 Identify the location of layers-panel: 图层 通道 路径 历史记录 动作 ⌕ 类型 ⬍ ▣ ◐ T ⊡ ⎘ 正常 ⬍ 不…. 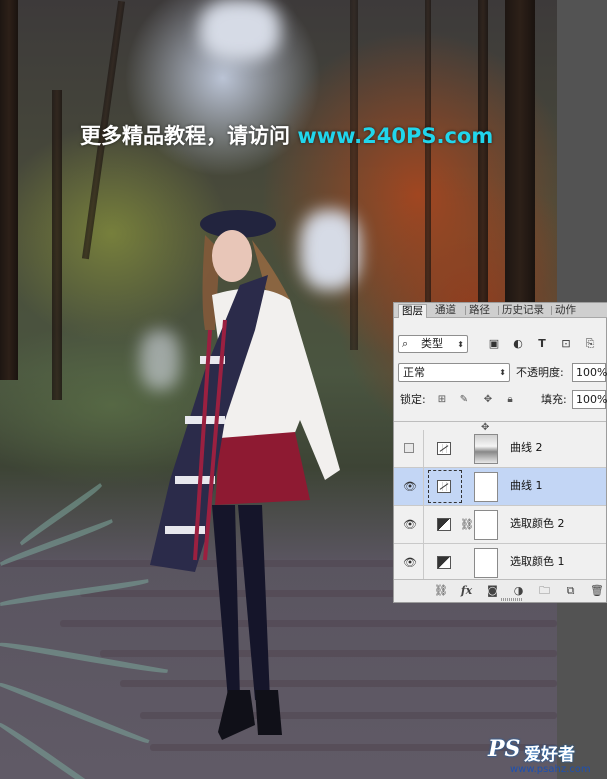
(500, 452).